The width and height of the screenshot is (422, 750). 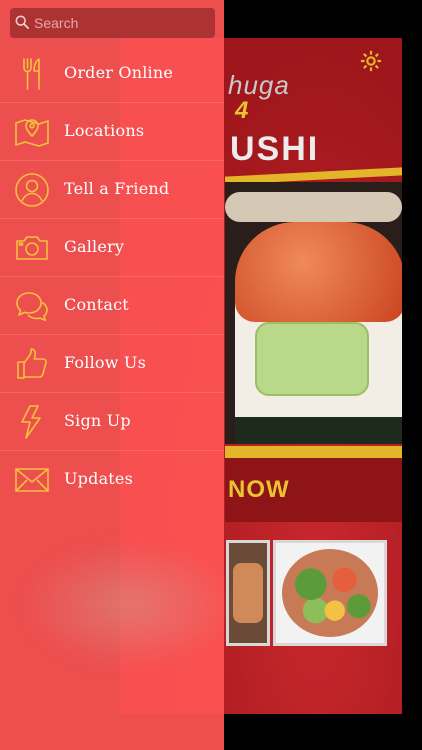 I want to click on menu-item-label: Locations, so click(x=104, y=130).